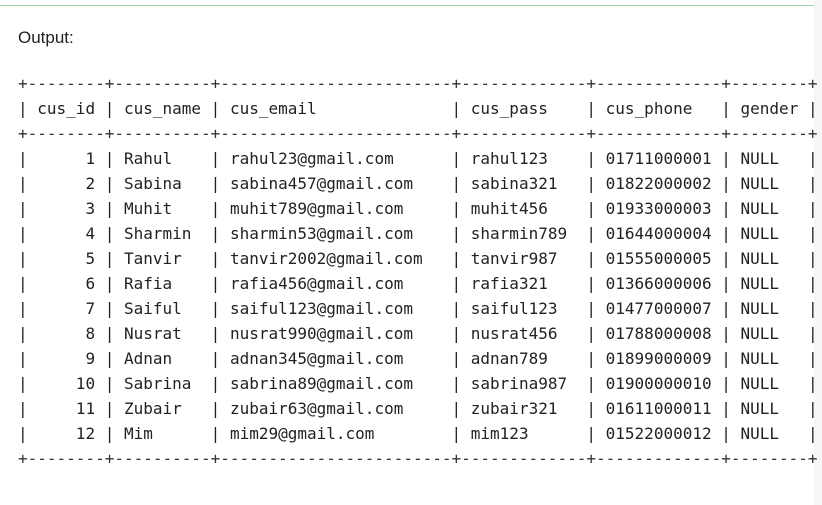 The image size is (822, 505). I want to click on cell-cus_name: Sabina, so click(162, 183).